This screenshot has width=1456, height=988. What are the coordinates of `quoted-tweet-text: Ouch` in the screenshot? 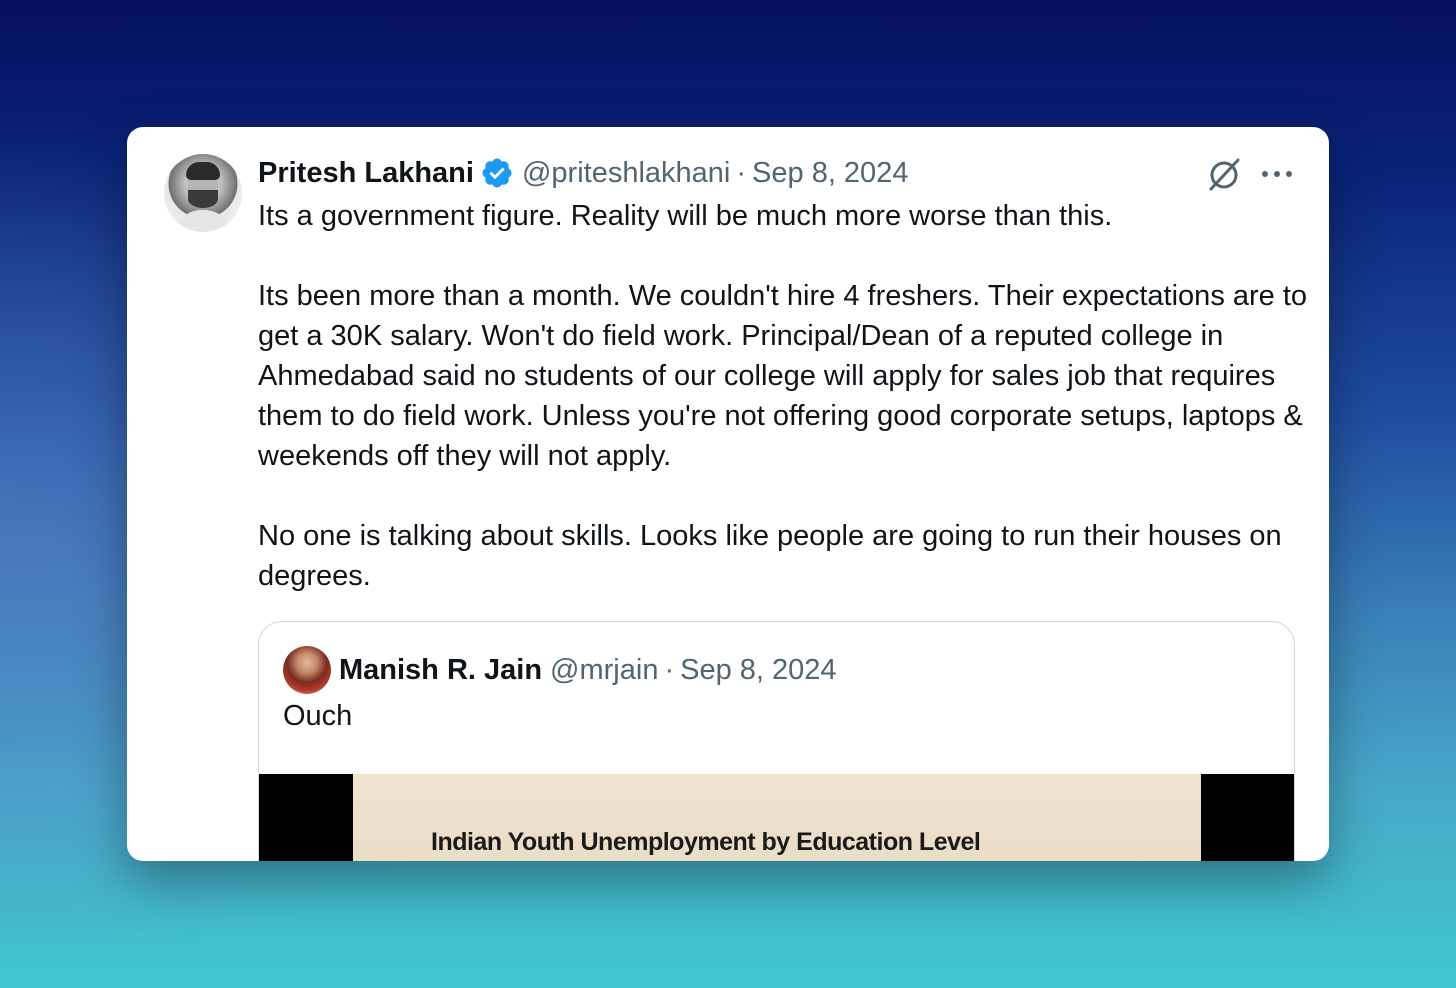 It's located at (318, 716).